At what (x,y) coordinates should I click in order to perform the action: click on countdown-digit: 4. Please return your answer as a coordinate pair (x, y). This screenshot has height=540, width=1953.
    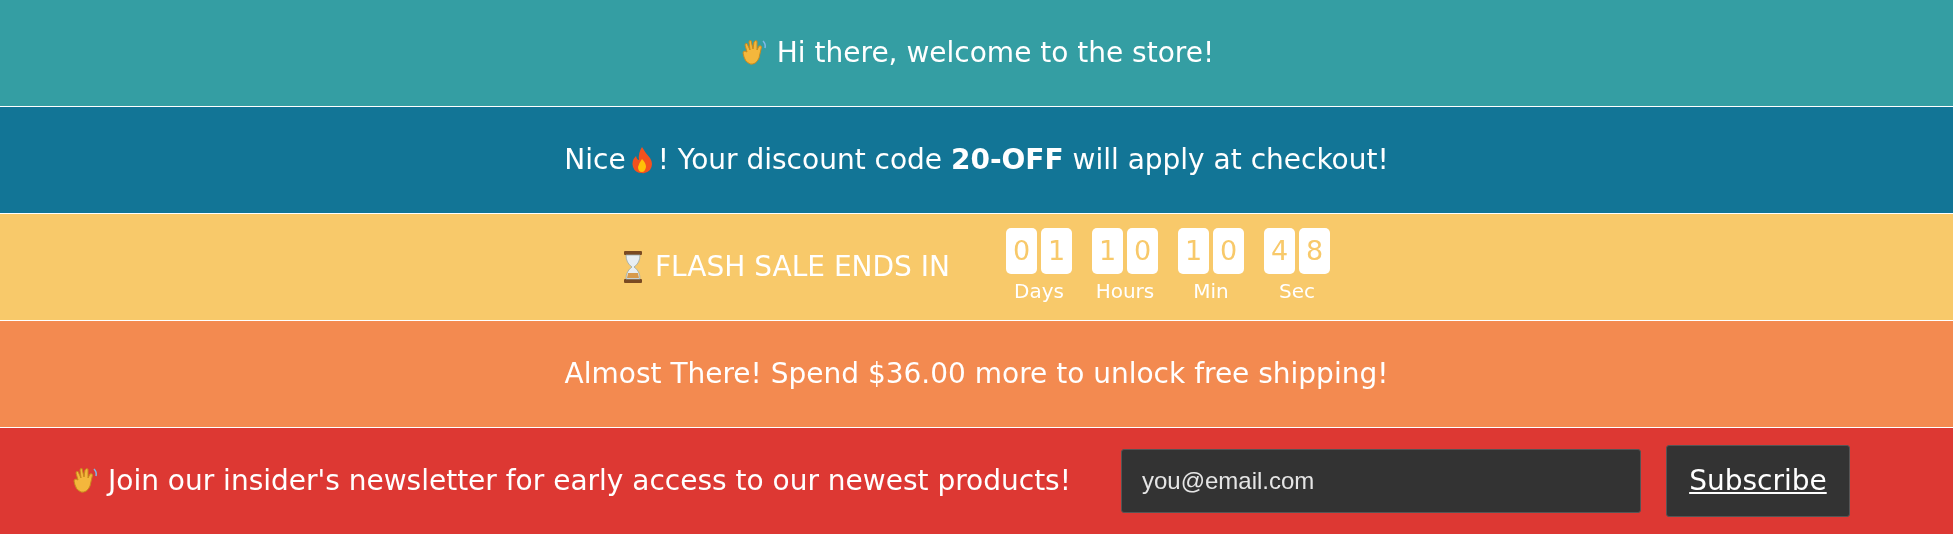
    Looking at the image, I should click on (1279, 251).